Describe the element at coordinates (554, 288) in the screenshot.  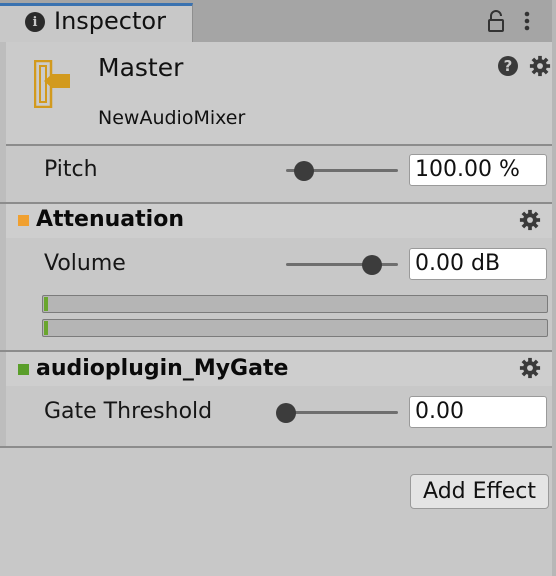
I see `panel-right-edge` at that location.